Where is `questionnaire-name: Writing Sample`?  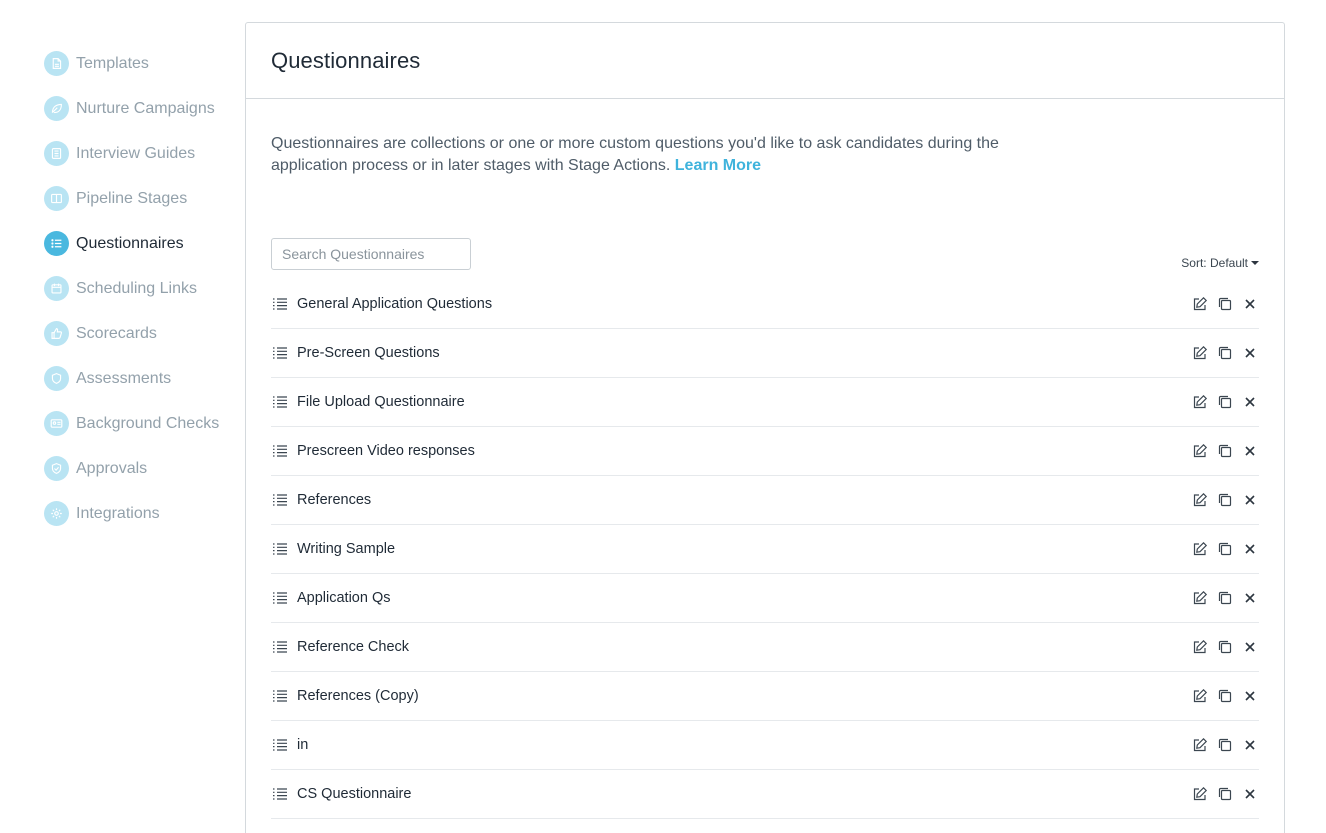 questionnaire-name: Writing Sample is located at coordinates (346, 549).